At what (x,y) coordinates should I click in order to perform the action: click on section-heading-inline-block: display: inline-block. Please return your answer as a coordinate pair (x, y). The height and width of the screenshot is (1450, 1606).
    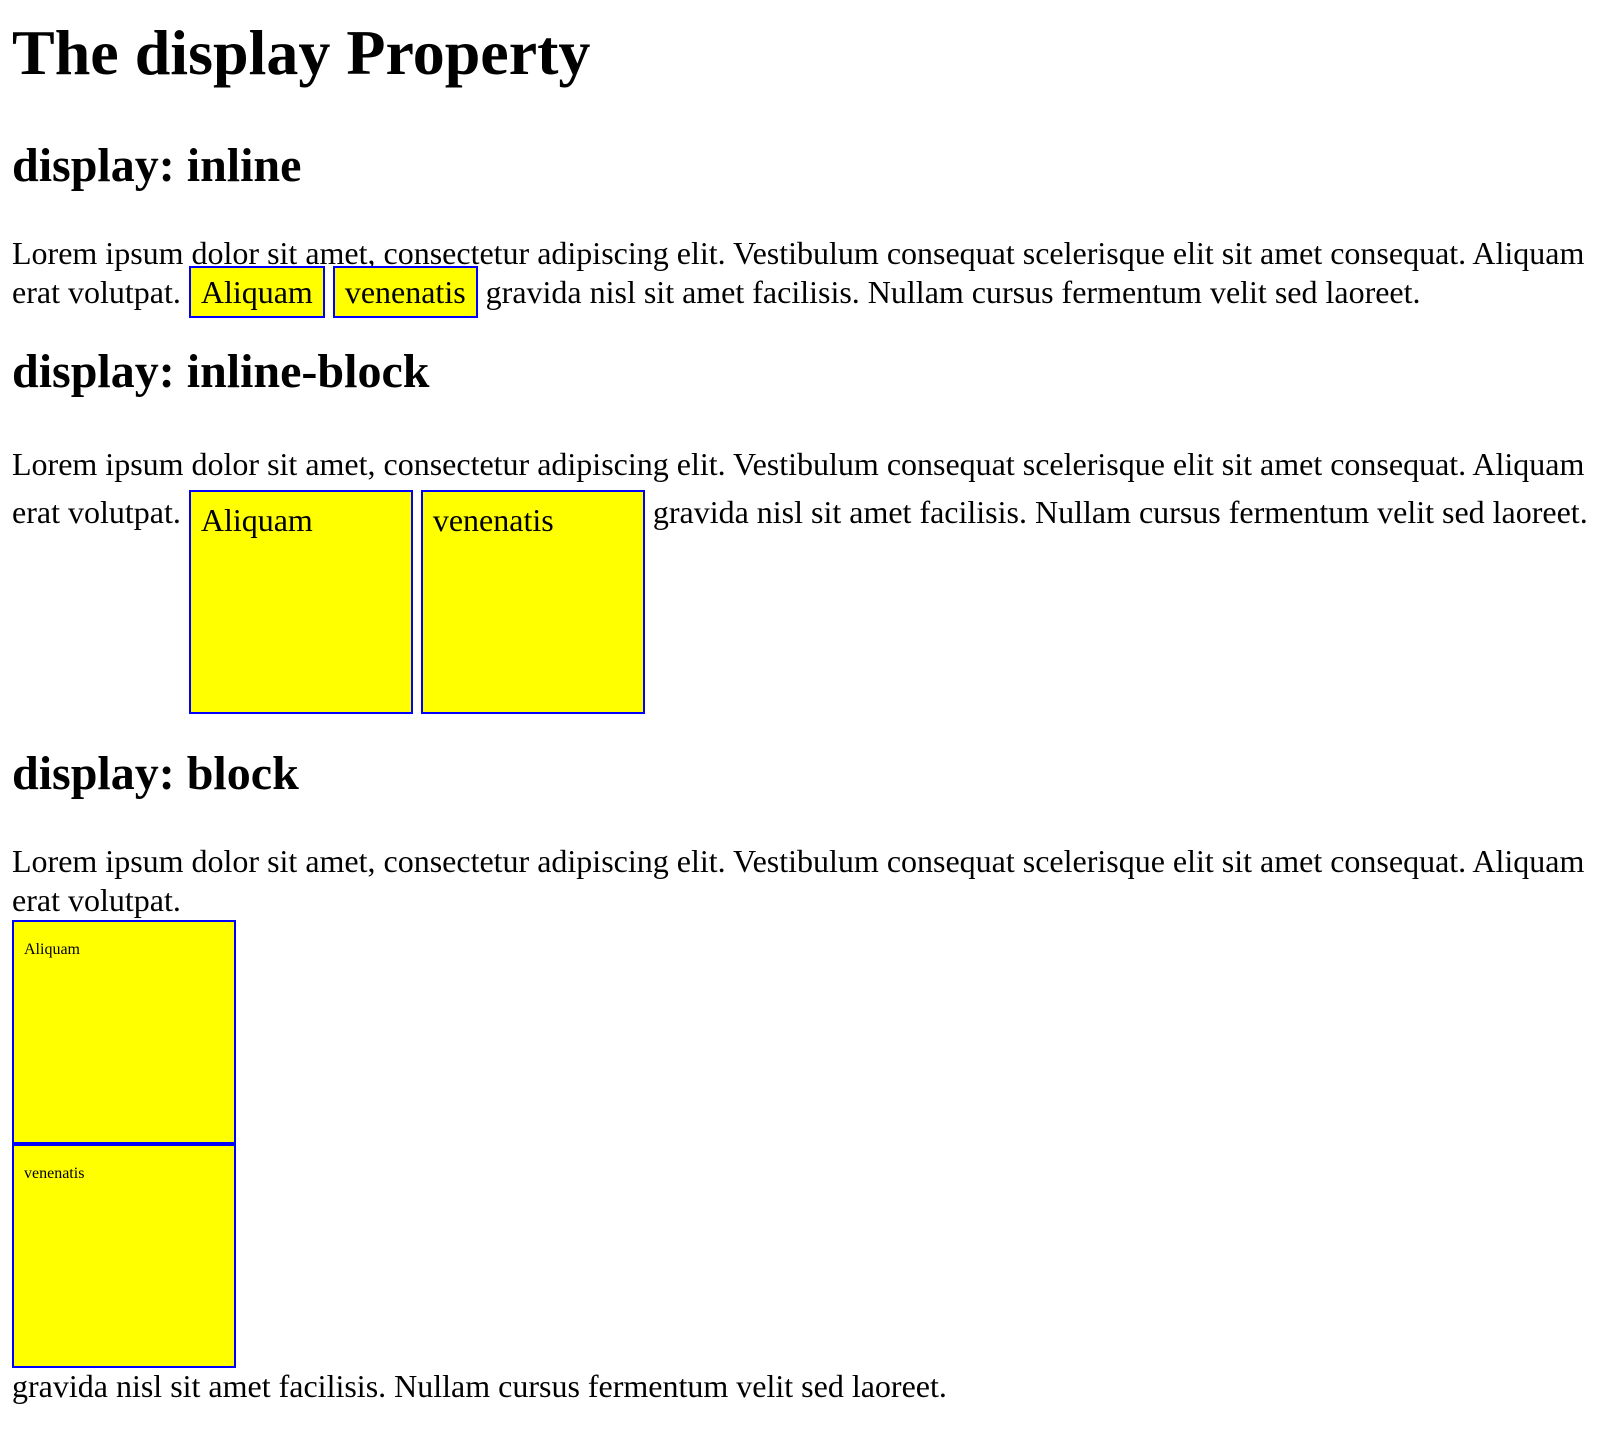
    Looking at the image, I should click on (221, 371).